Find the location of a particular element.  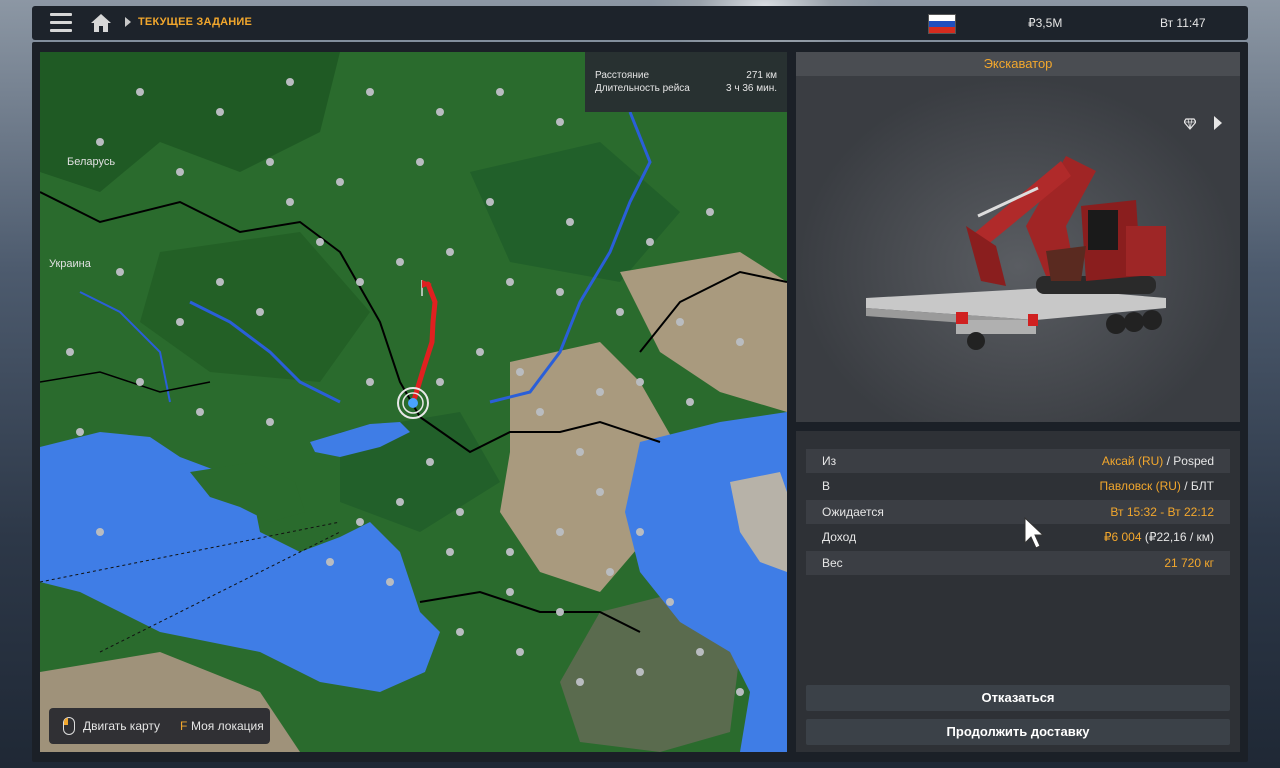

detail-value: Аксай (RU) / Posped is located at coordinates (1158, 461).